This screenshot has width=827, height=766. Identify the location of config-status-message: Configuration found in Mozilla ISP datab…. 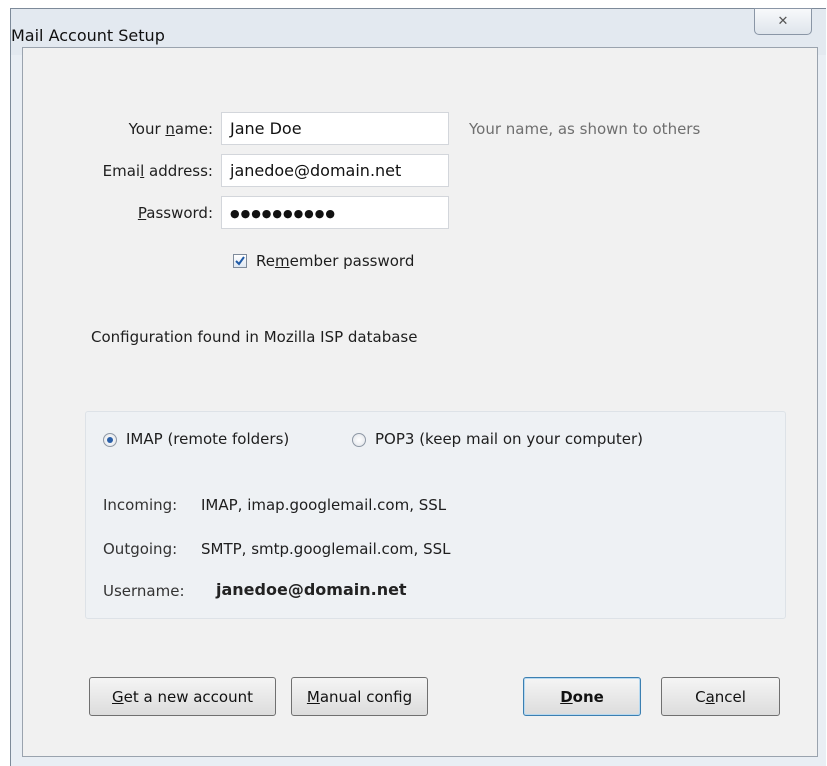
(254, 337).